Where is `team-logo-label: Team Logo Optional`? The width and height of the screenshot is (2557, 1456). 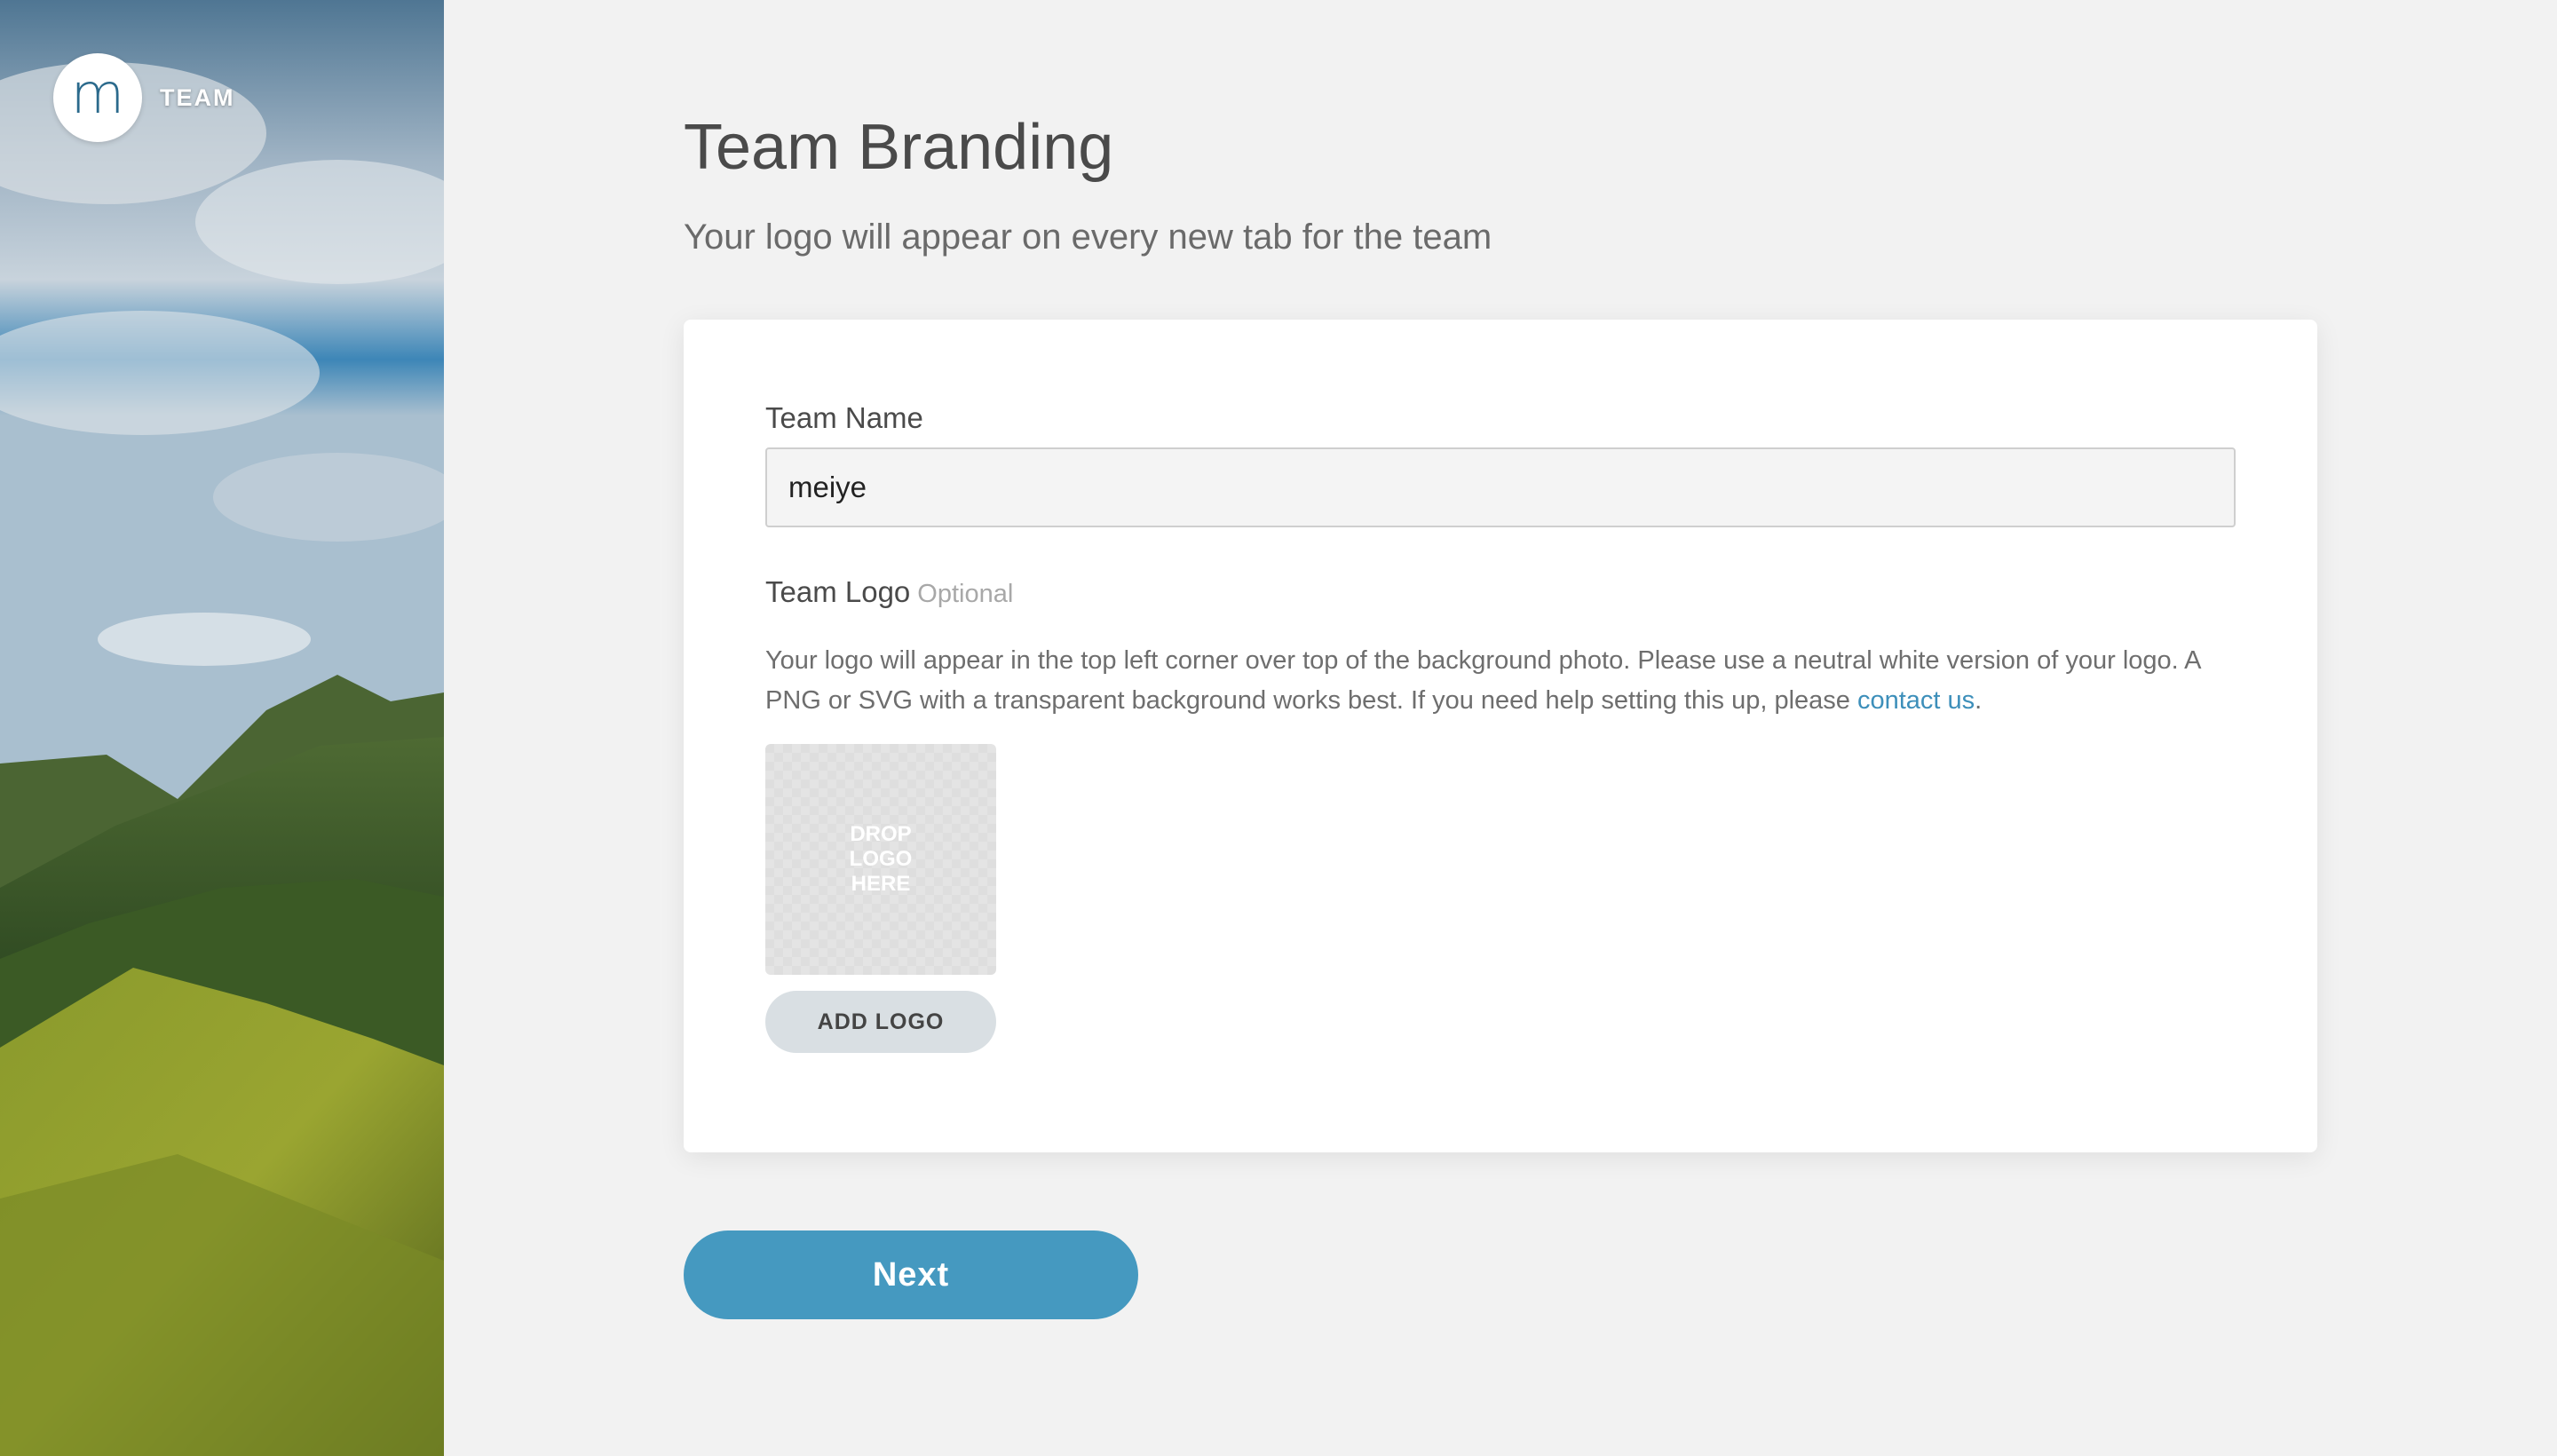 team-logo-label: Team Logo Optional is located at coordinates (889, 592).